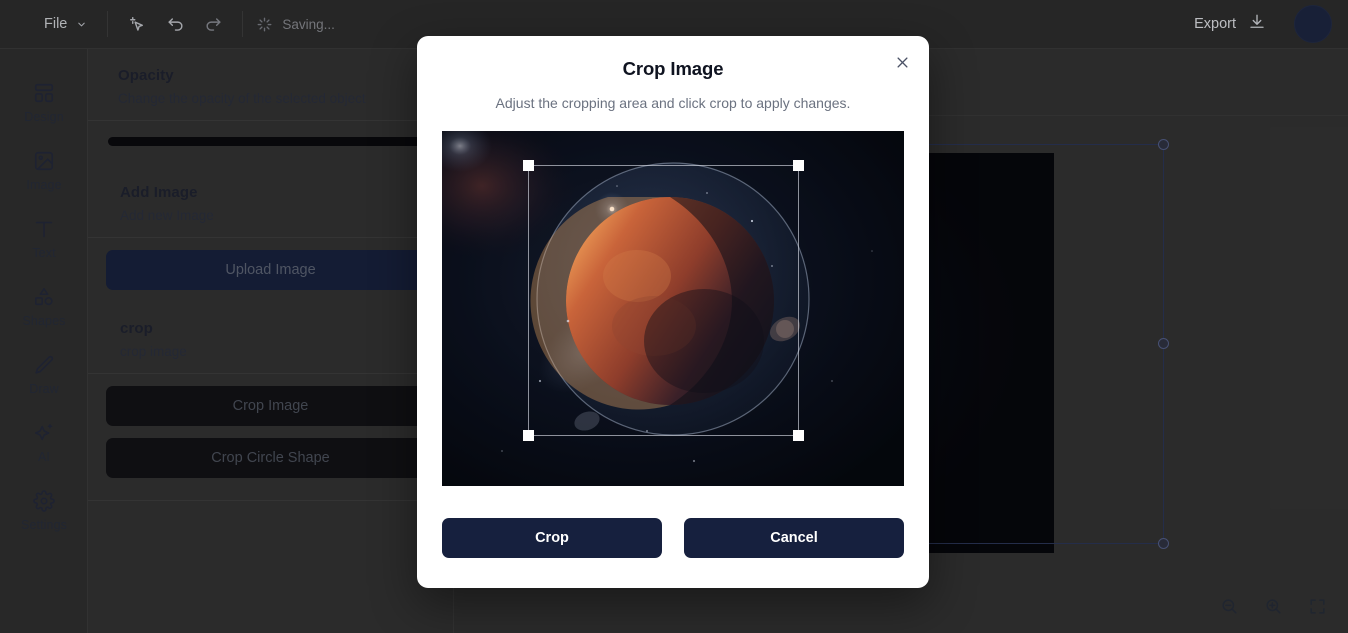 This screenshot has width=1348, height=633. What do you see at coordinates (552, 538) in the screenshot?
I see `crop-button: Crop` at bounding box center [552, 538].